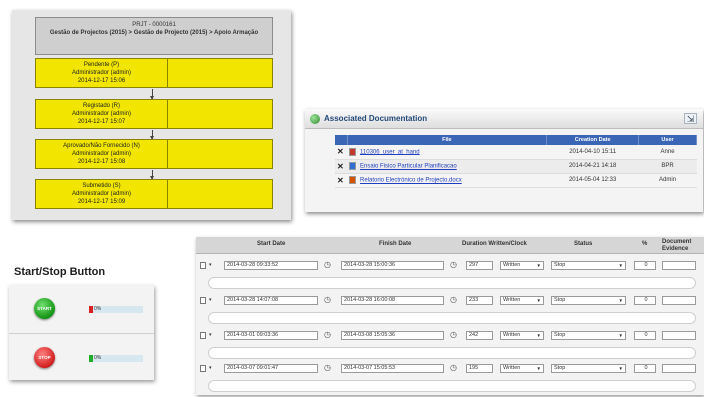  What do you see at coordinates (101, 186) in the screenshot?
I see `step-status: Submetido (S)` at bounding box center [101, 186].